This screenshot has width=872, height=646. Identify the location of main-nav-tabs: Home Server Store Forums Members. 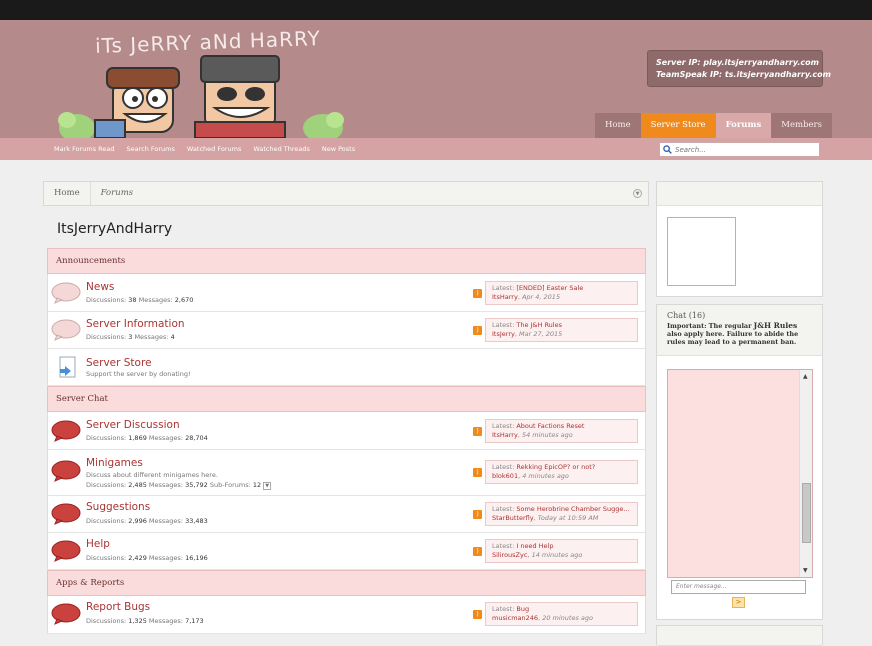
(713, 125).